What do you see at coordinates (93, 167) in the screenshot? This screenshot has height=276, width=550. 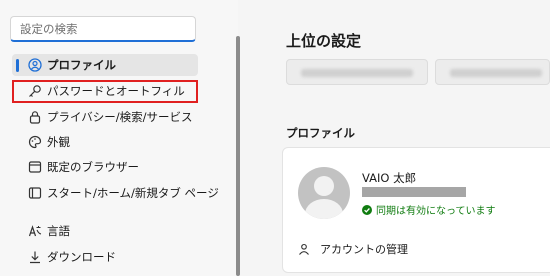 I see `sidebar-item-label: 既定のブラウザー` at bounding box center [93, 167].